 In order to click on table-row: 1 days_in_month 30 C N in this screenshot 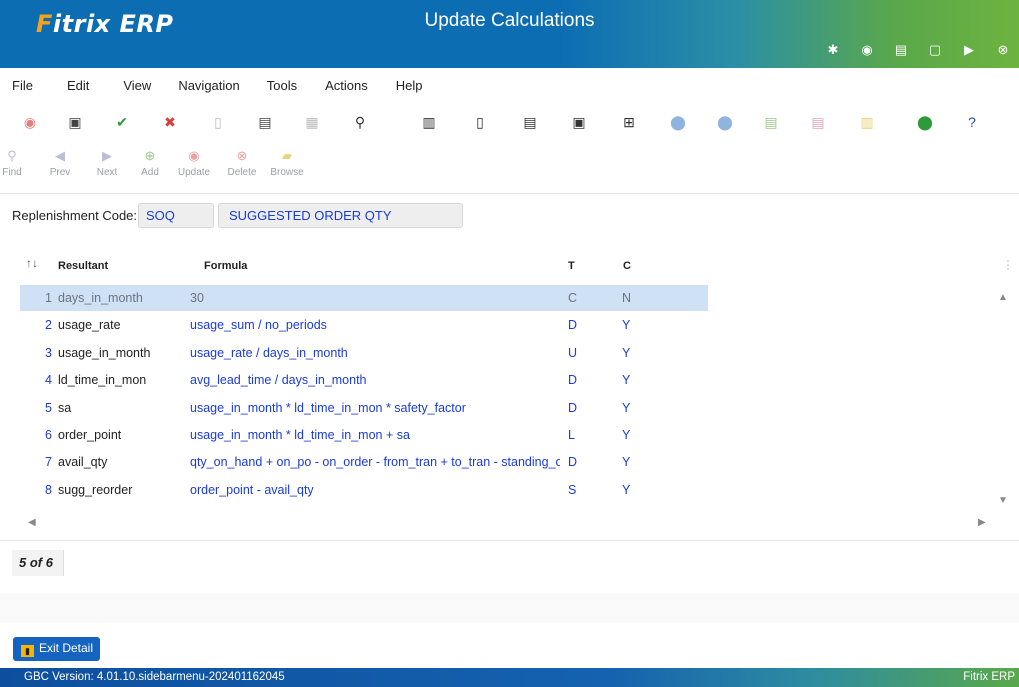, I will do `click(364, 298)`.